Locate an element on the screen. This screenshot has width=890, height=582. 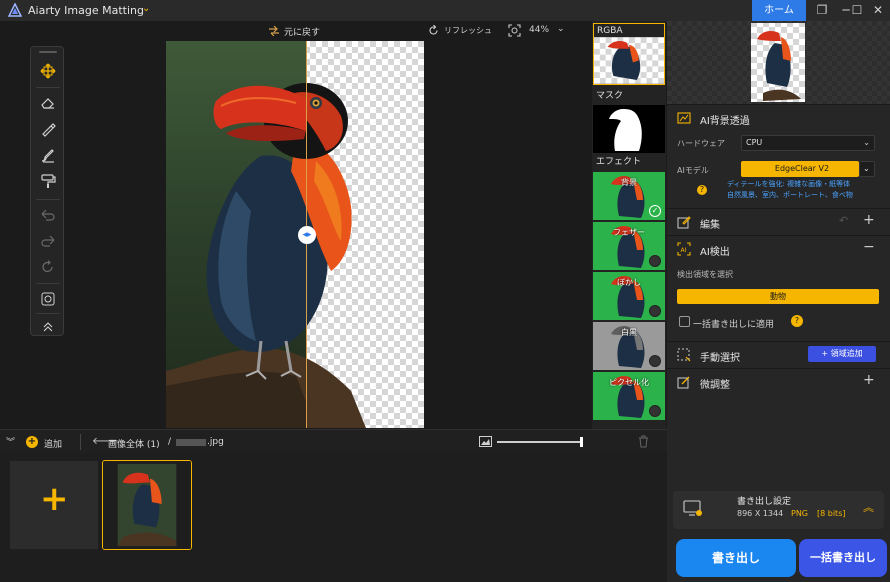
svg-text: AI is located at coordinates (684, 250).